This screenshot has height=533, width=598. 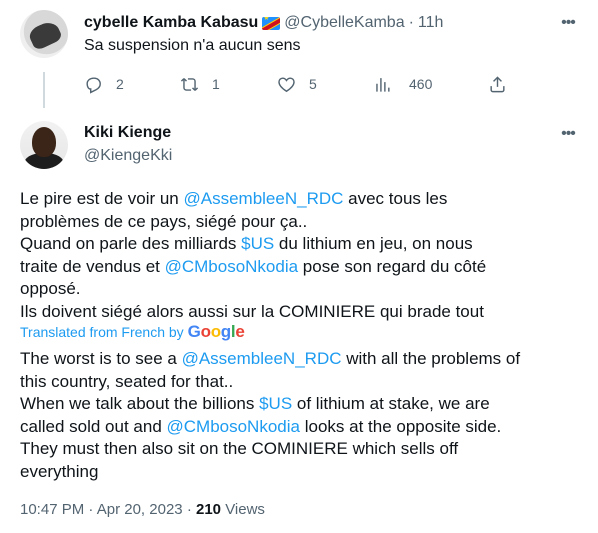 What do you see at coordinates (300, 472) in the screenshot?
I see `text-line: everything` at bounding box center [300, 472].